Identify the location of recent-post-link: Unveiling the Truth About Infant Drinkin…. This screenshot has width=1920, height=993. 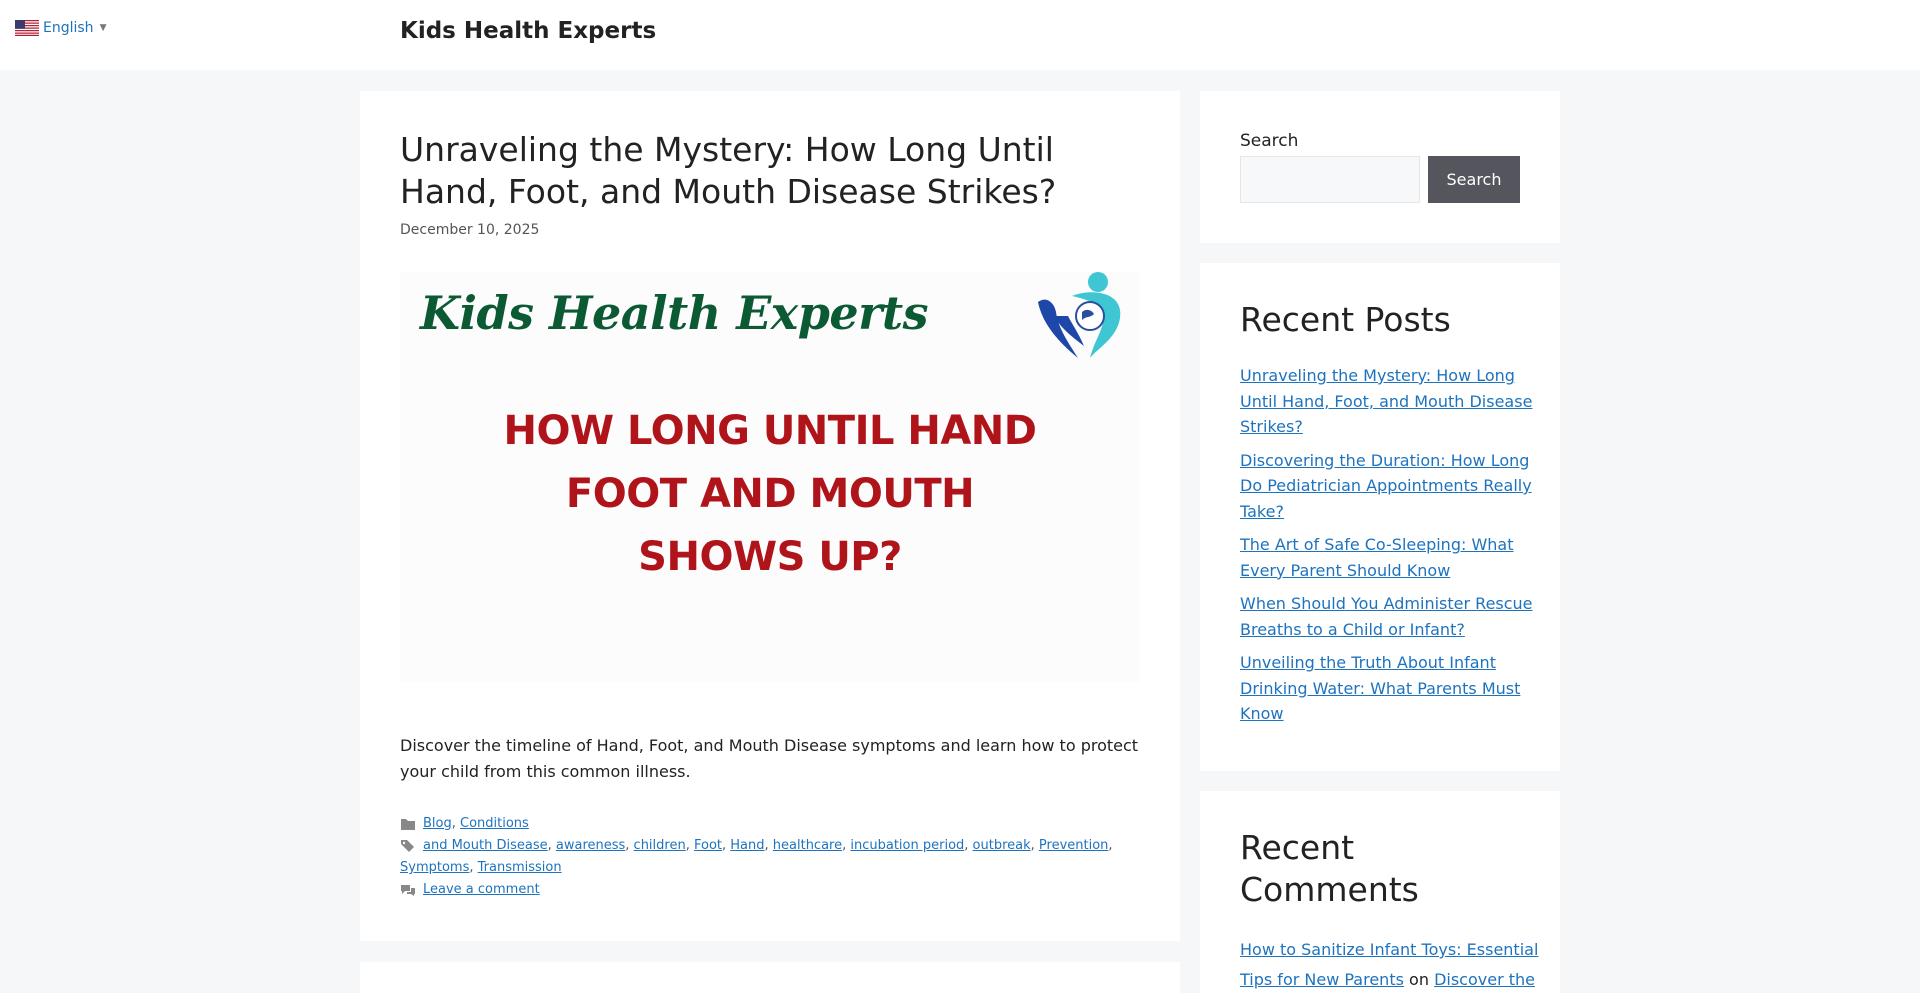
(1380, 688).